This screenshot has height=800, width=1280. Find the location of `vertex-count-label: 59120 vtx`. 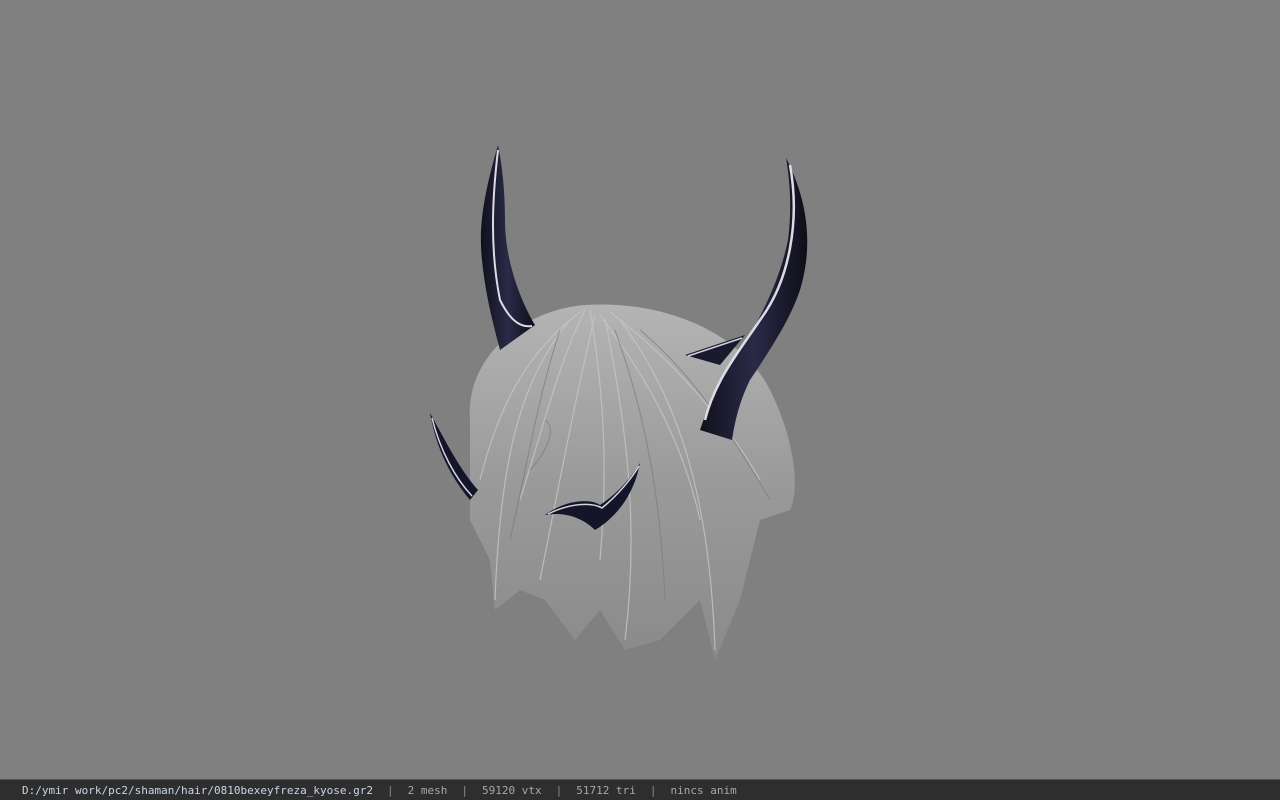

vertex-count-label: 59120 vtx is located at coordinates (512, 790).